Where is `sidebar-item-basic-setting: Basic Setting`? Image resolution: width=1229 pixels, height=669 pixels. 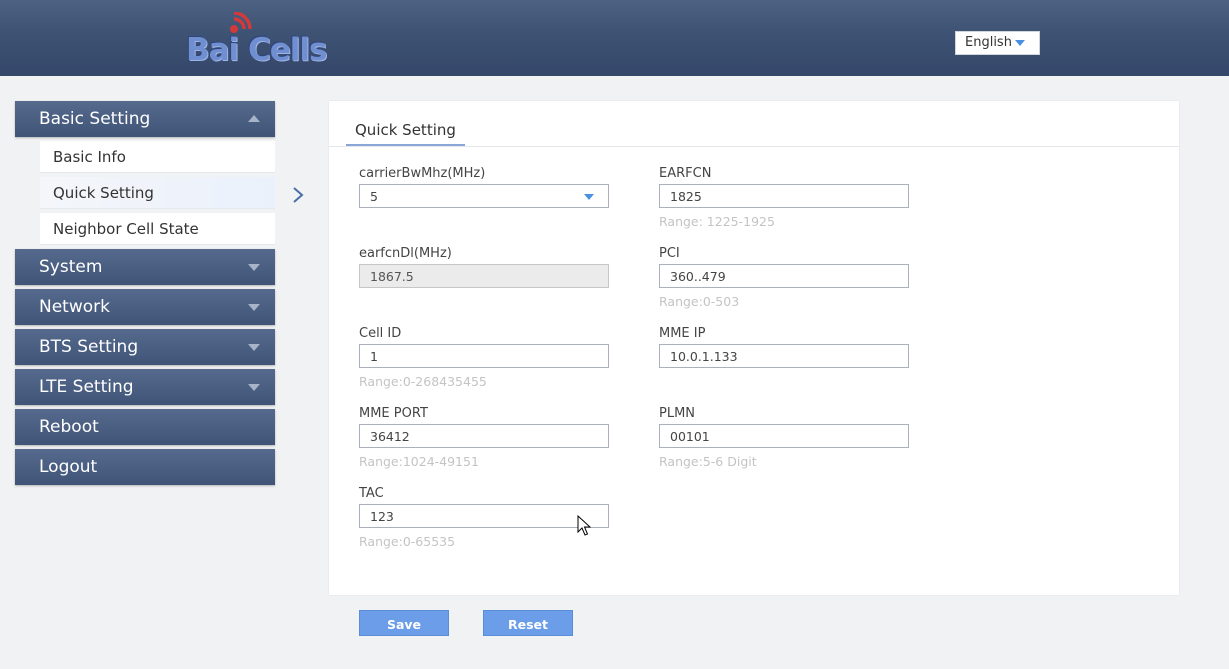
sidebar-item-basic-setting: Basic Setting is located at coordinates (145, 119).